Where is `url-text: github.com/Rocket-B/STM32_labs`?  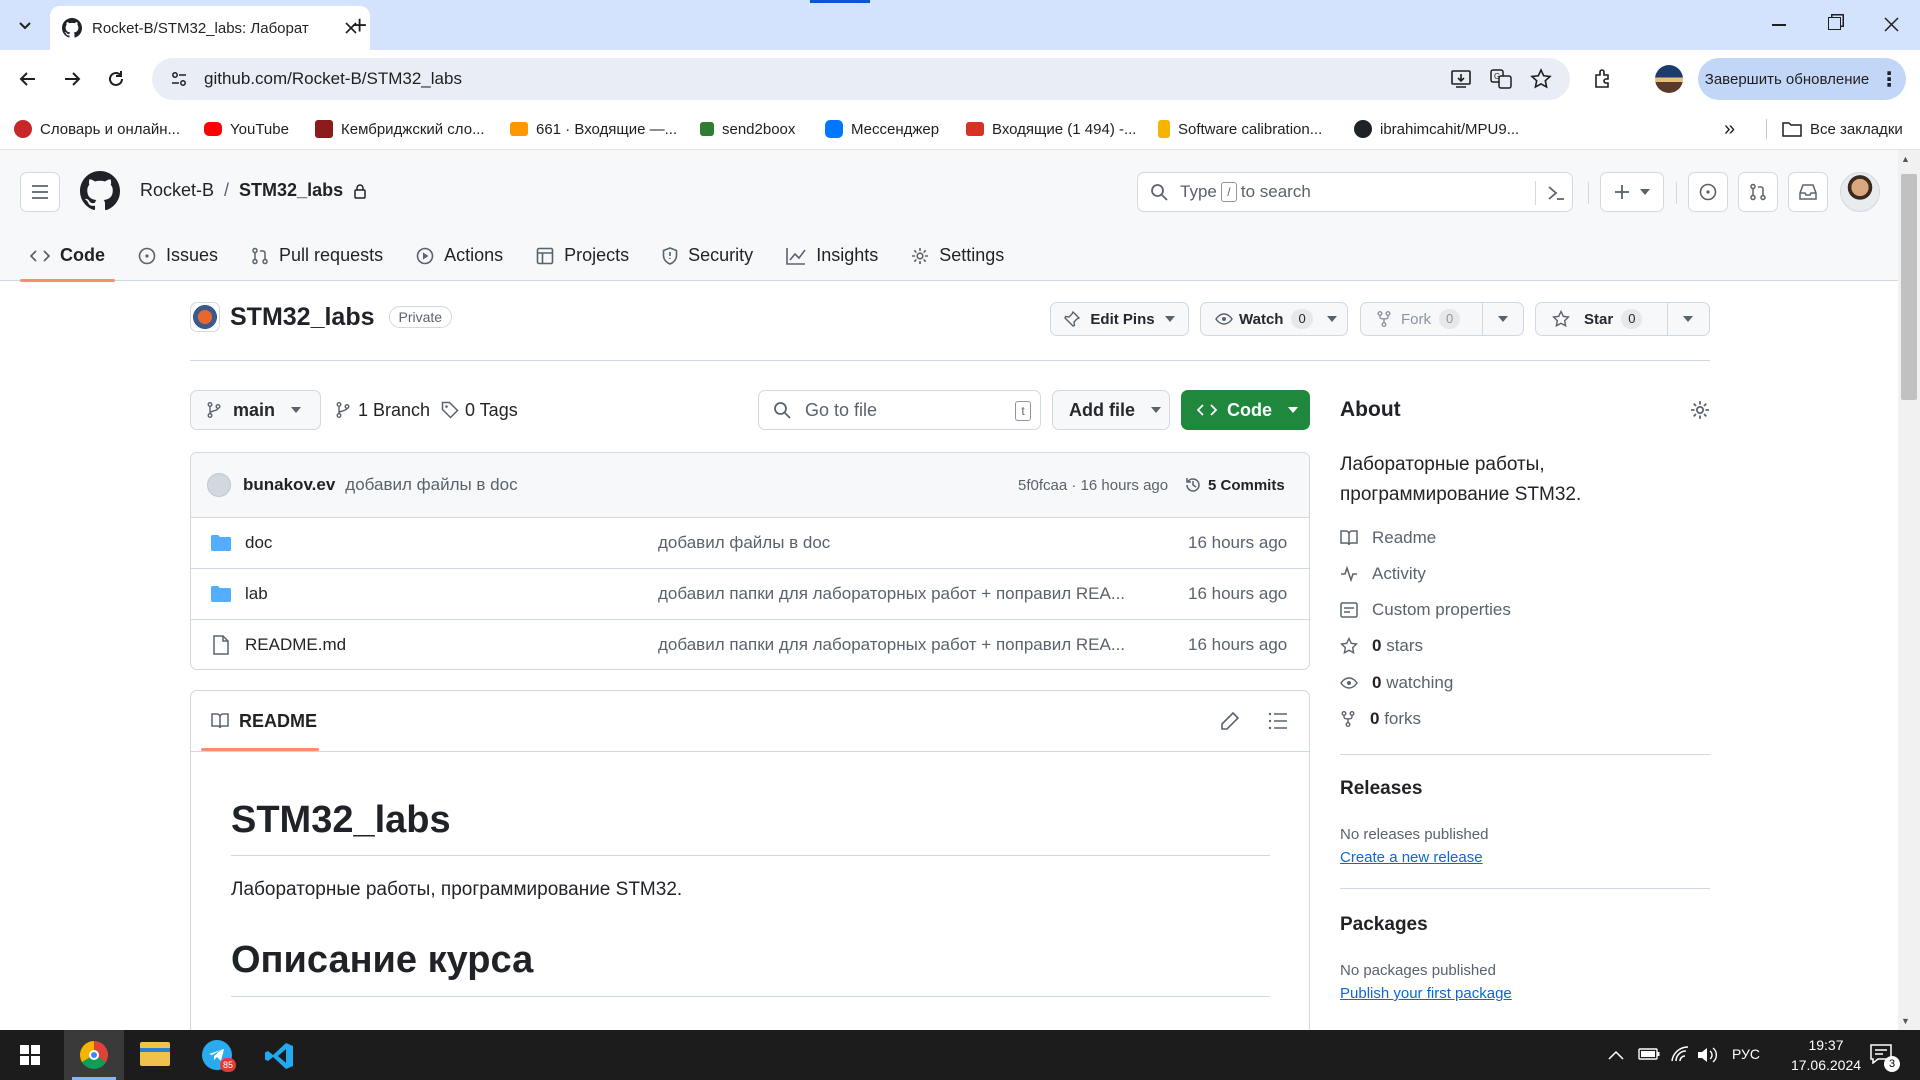
url-text: github.com/Rocket-B/STM32_labs is located at coordinates (333, 79).